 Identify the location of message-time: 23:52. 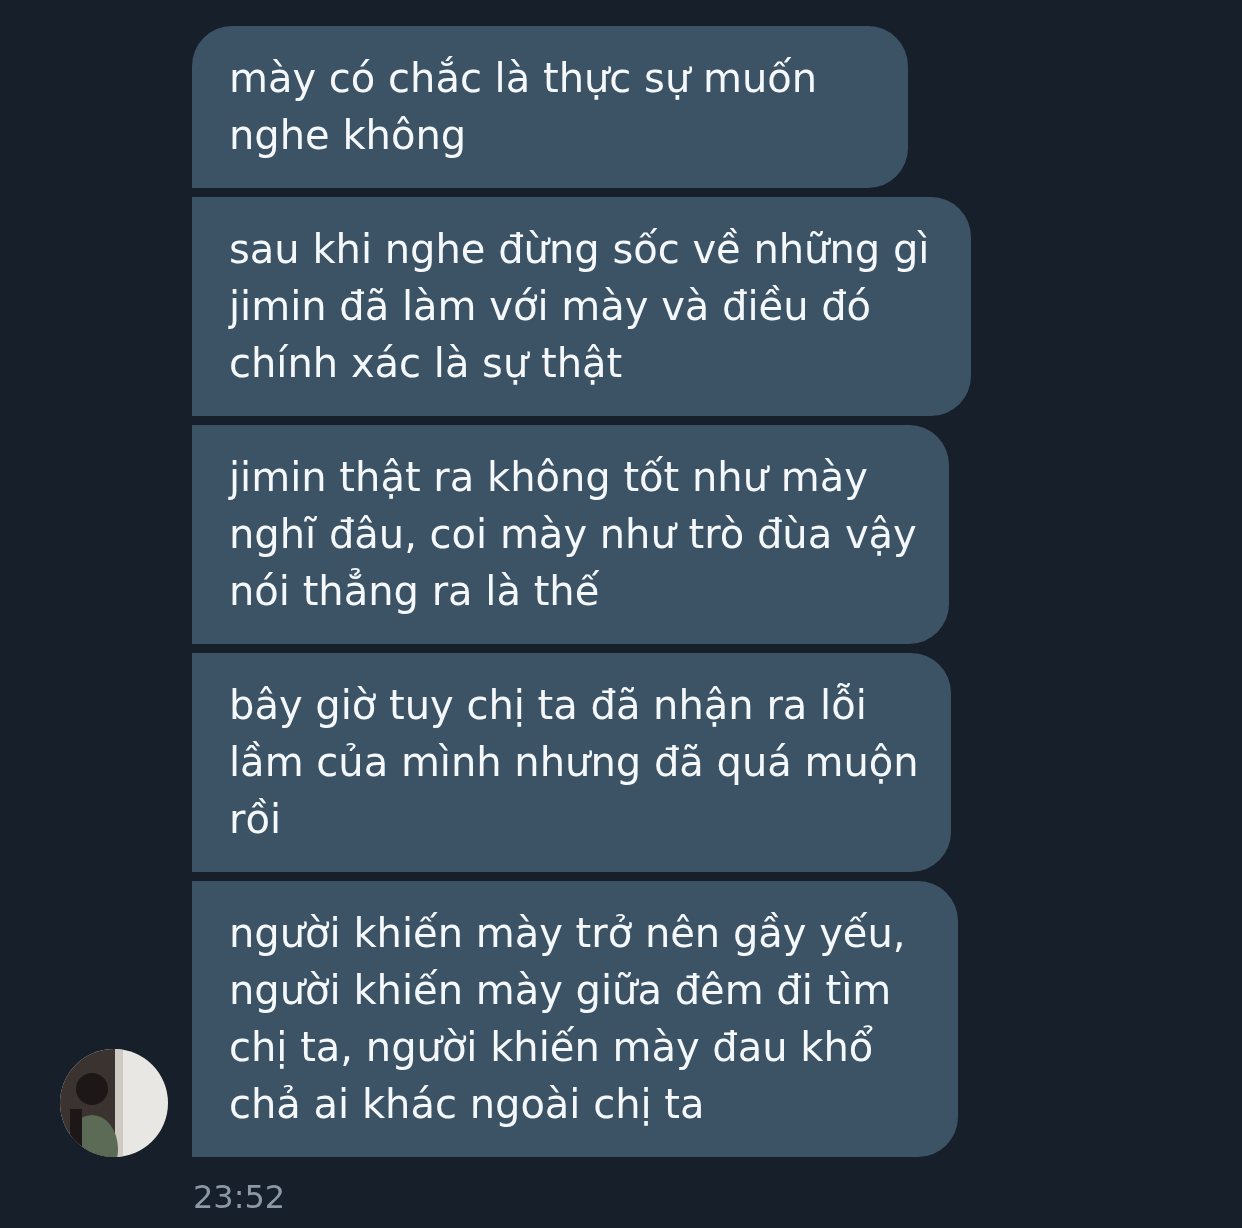
(239, 1197).